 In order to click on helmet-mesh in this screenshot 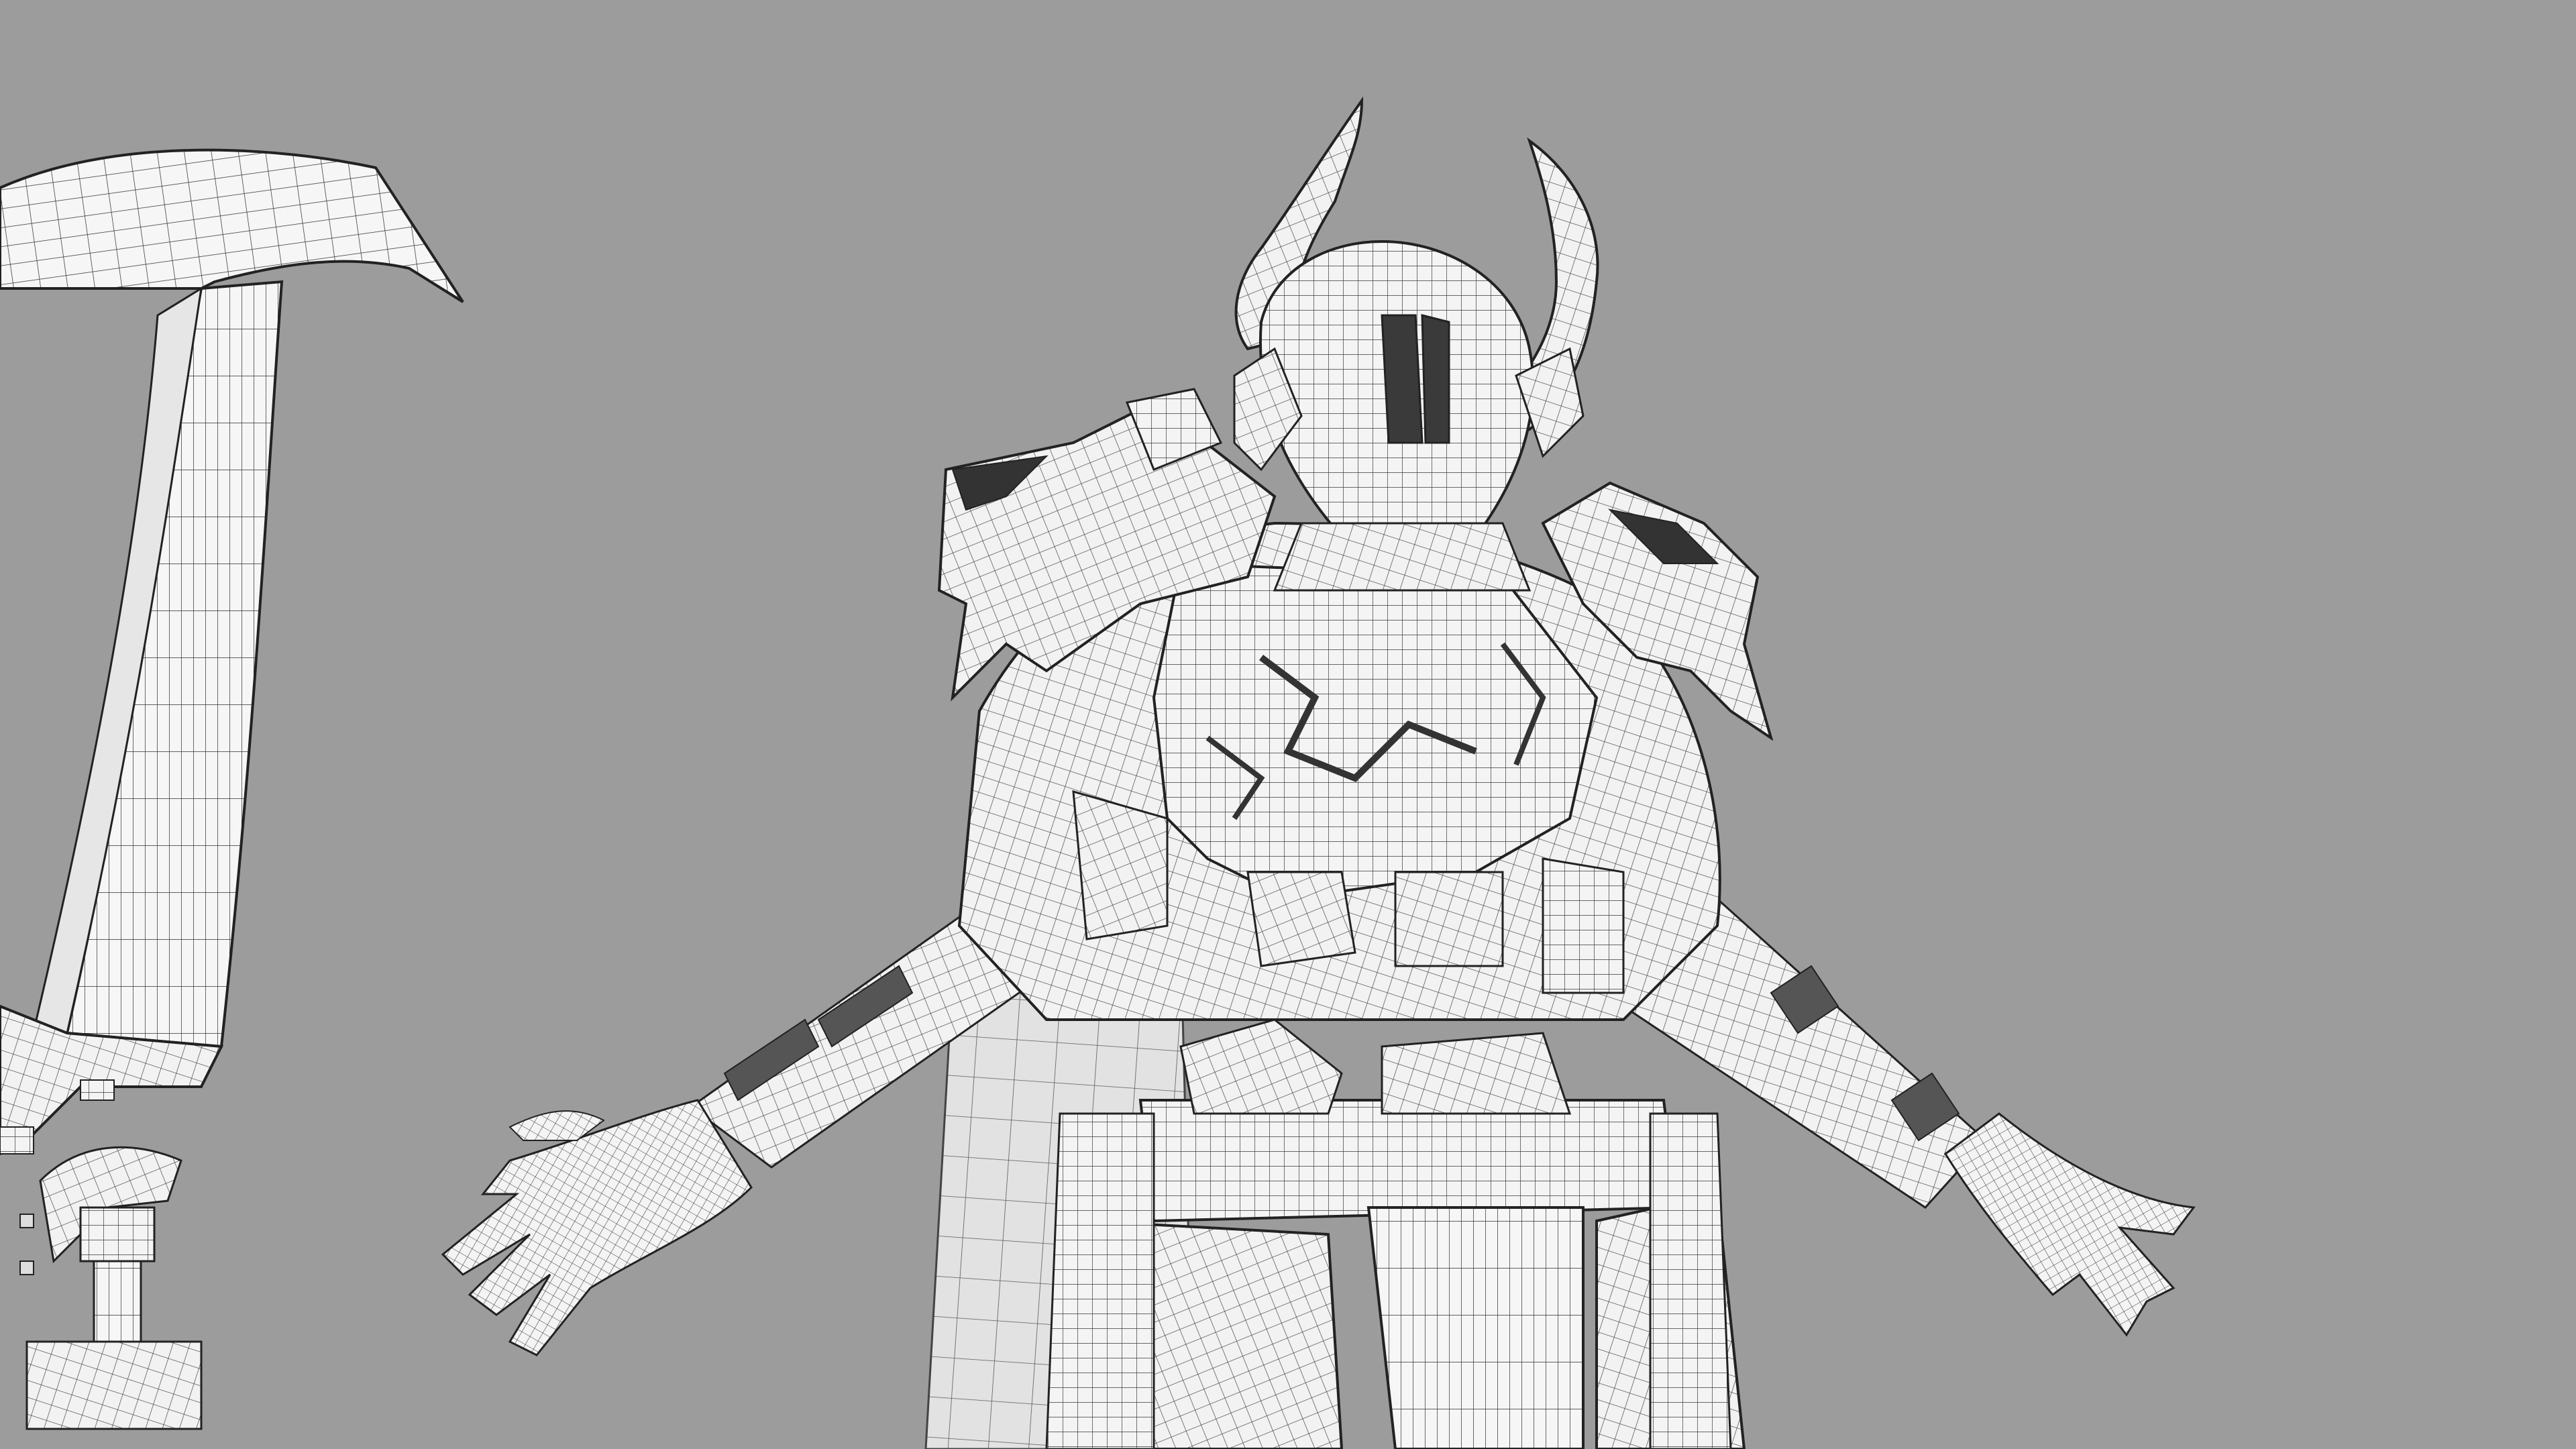, I will do `click(1416, 344)`.